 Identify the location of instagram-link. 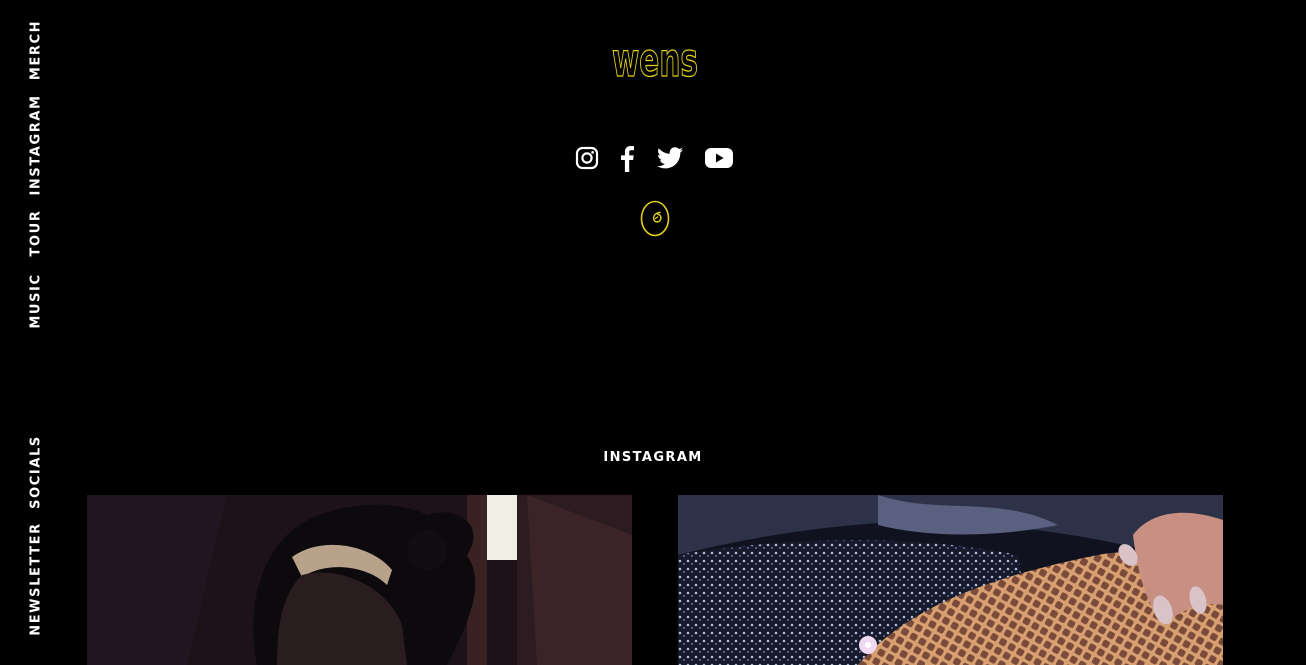
(587, 158).